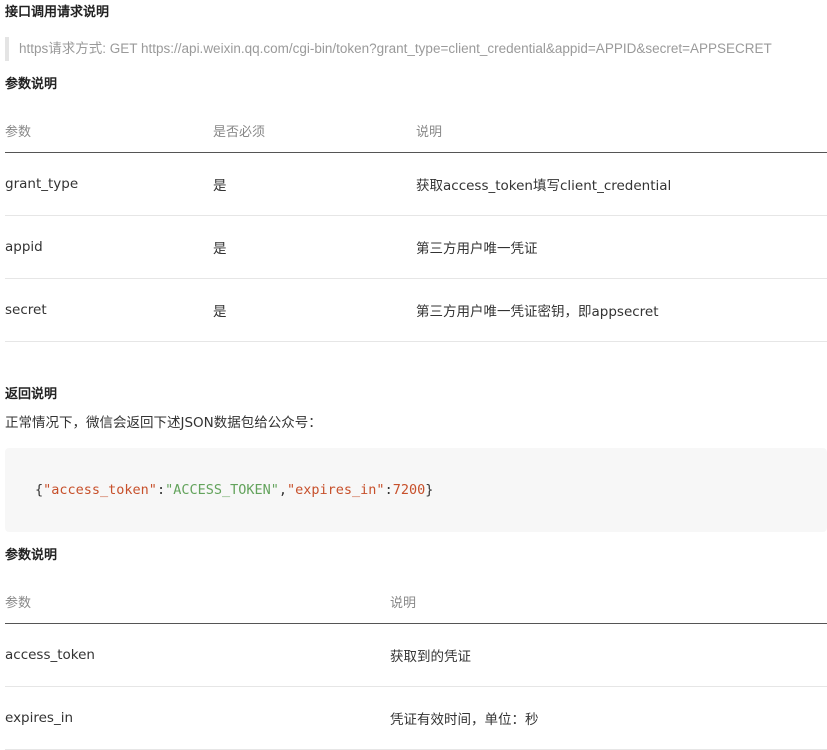 The width and height of the screenshot is (827, 750). Describe the element at coordinates (39, 490) in the screenshot. I see `code-open-brace: {` at that location.